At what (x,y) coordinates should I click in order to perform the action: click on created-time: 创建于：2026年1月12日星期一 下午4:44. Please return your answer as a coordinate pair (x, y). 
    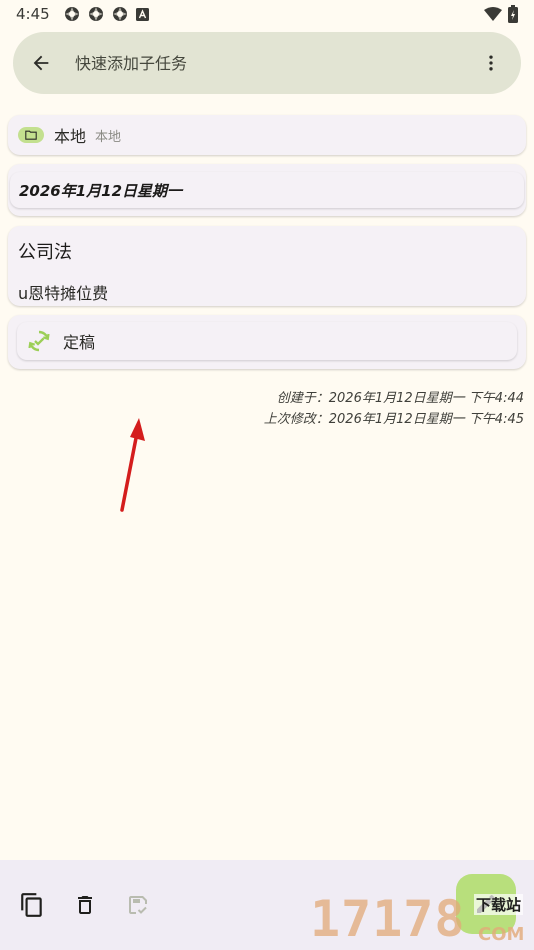
    Looking at the image, I should click on (400, 398).